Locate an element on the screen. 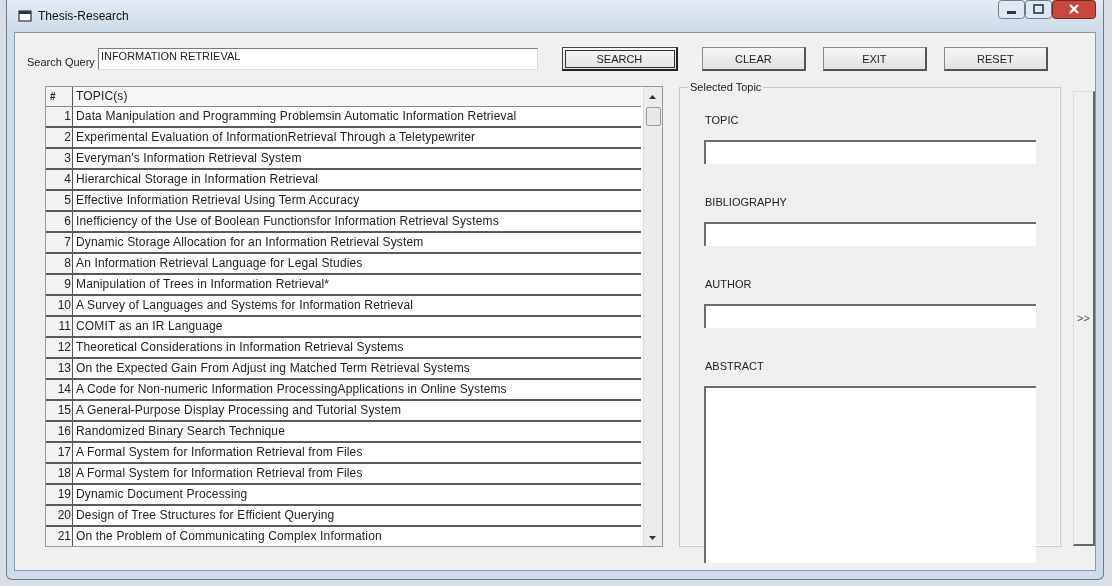 Image resolution: width=1112 pixels, height=586 pixels. topic-cell: A General-Purpose Display Processing and Tutorial System is located at coordinates (357, 410).